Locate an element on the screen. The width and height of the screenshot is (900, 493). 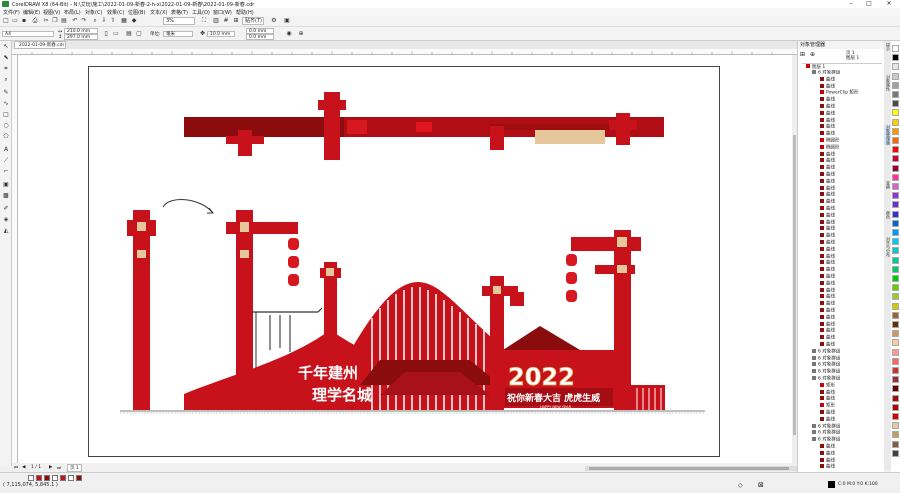
layer-options-icon: ⊞ is located at coordinates (802, 54).